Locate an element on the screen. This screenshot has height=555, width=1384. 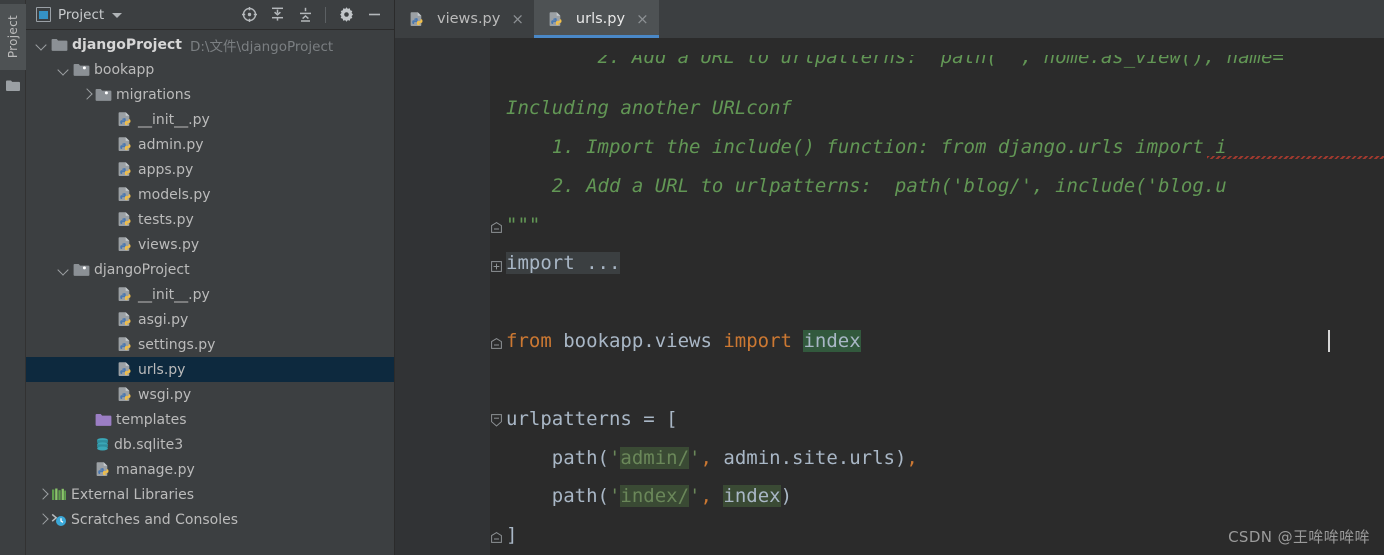
tree-row: tests.py is located at coordinates (210, 219).